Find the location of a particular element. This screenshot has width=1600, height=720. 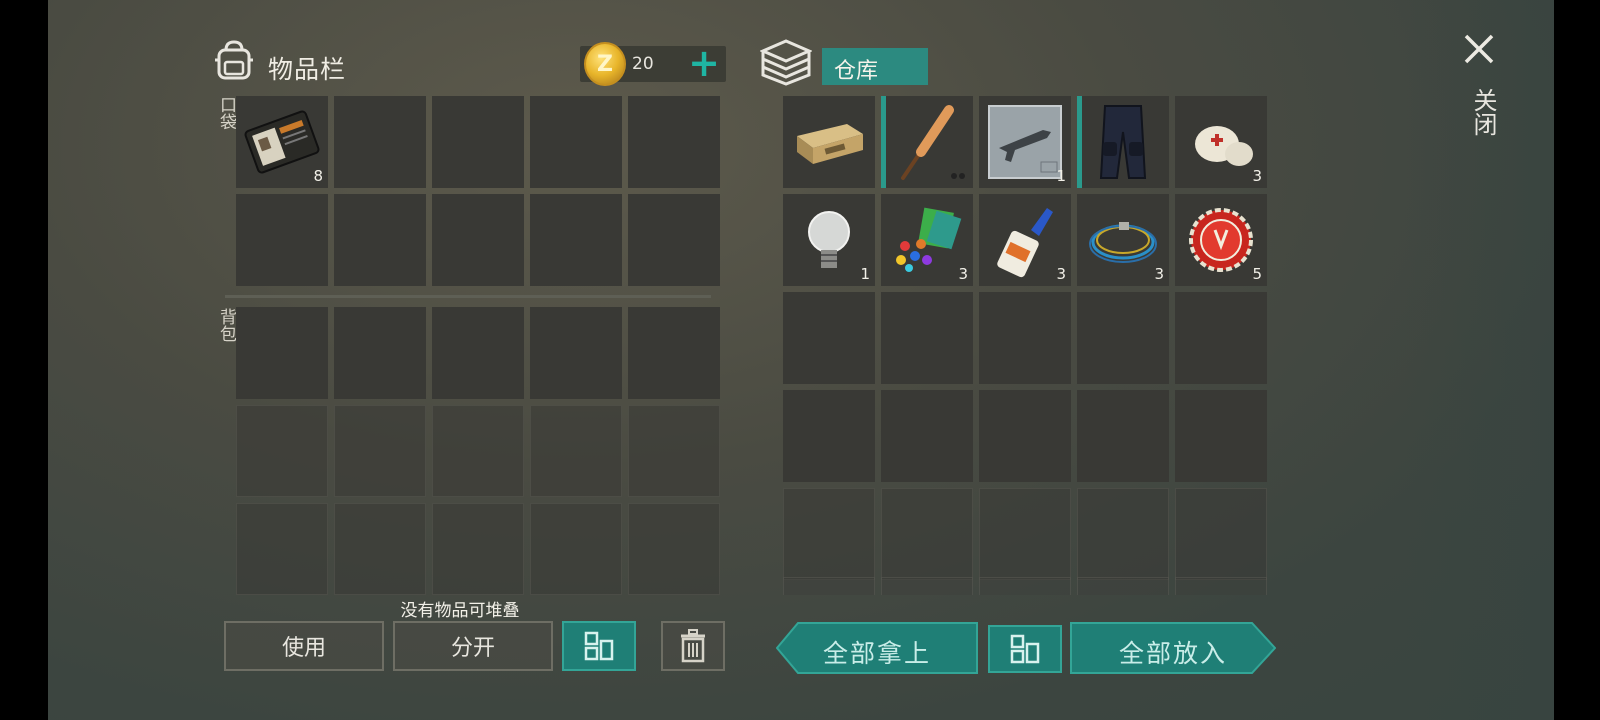

trash-icon is located at coordinates (693, 646).